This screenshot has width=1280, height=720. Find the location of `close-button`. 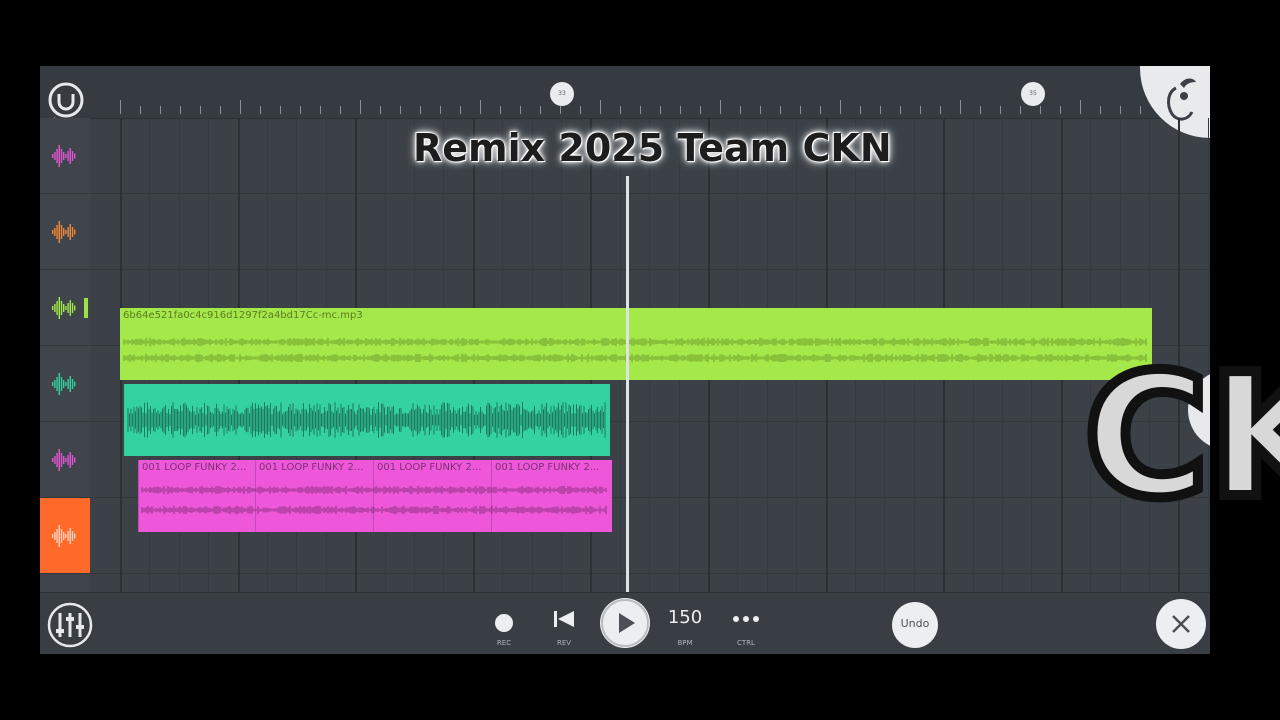

close-button is located at coordinates (1181, 624).